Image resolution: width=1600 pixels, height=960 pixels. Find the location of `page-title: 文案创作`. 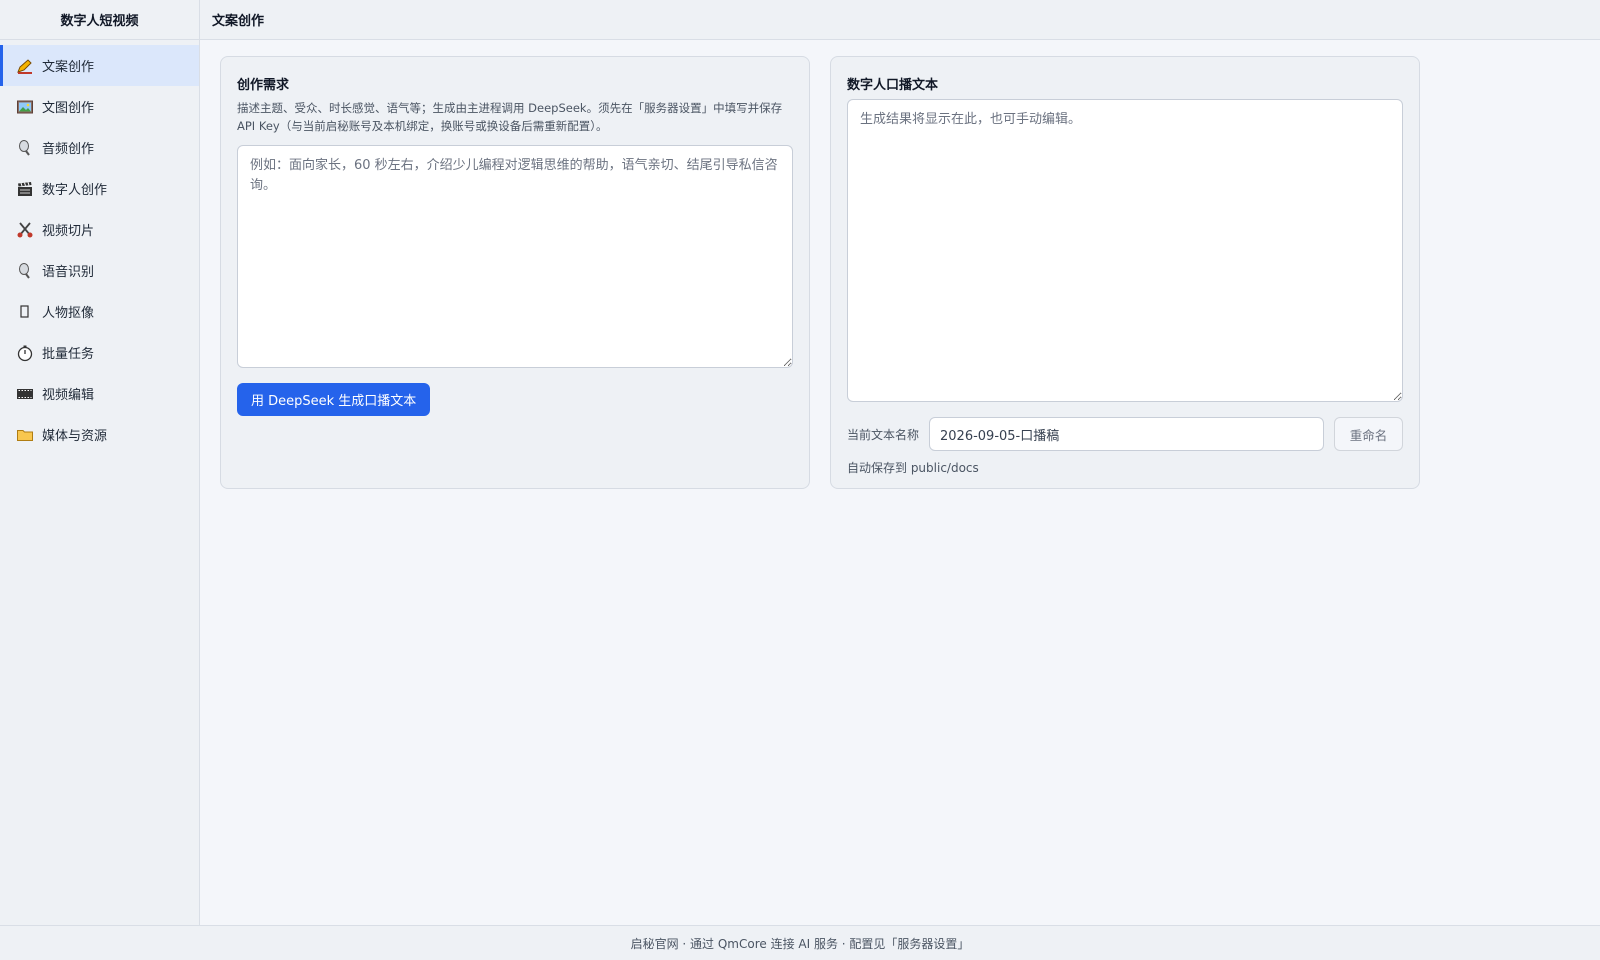

page-title: 文案创作 is located at coordinates (900, 20).